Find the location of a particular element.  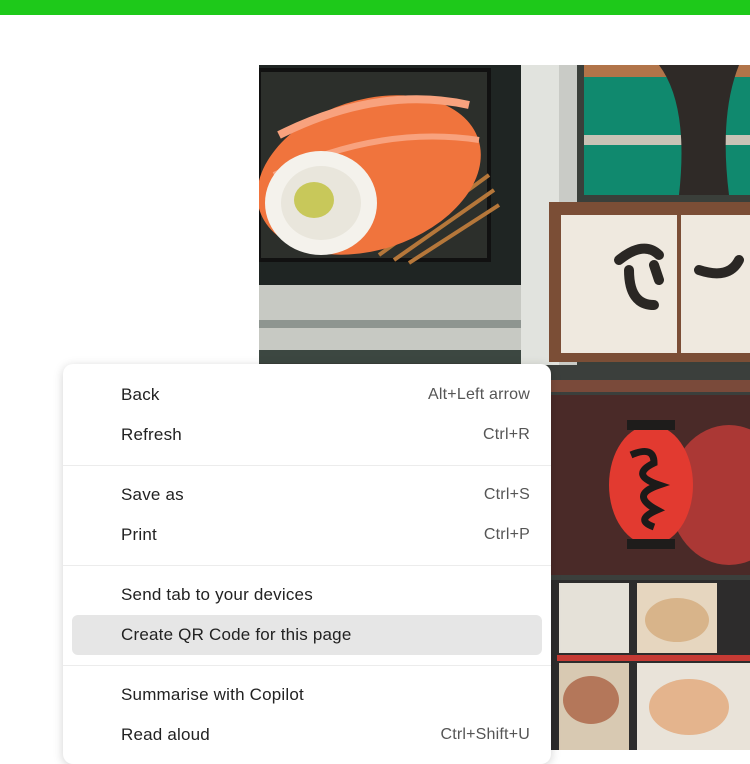

menu-item-create-qr-code: Create QR Code for this page is located at coordinates (307, 635).